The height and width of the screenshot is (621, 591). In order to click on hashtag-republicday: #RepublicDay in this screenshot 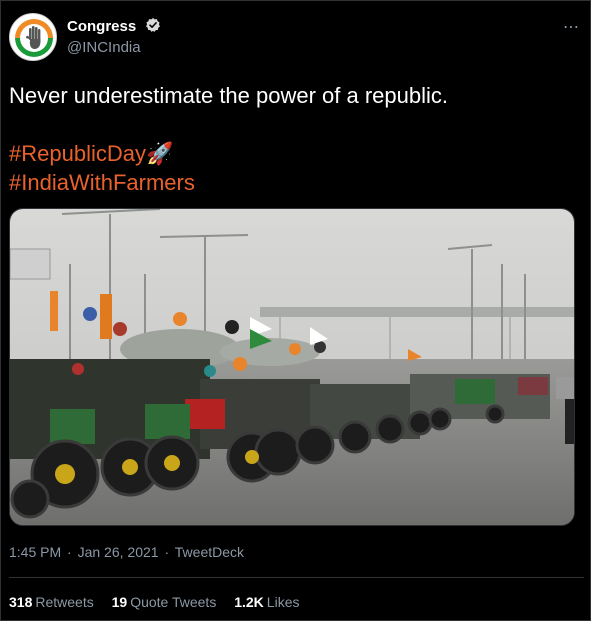, I will do `click(77, 153)`.